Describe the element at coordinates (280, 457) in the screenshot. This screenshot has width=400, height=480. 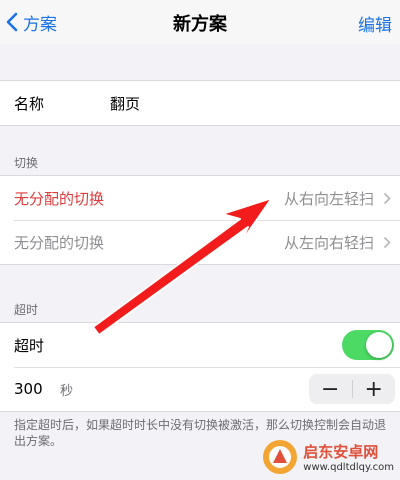
I see `watermark-logo-icon` at that location.